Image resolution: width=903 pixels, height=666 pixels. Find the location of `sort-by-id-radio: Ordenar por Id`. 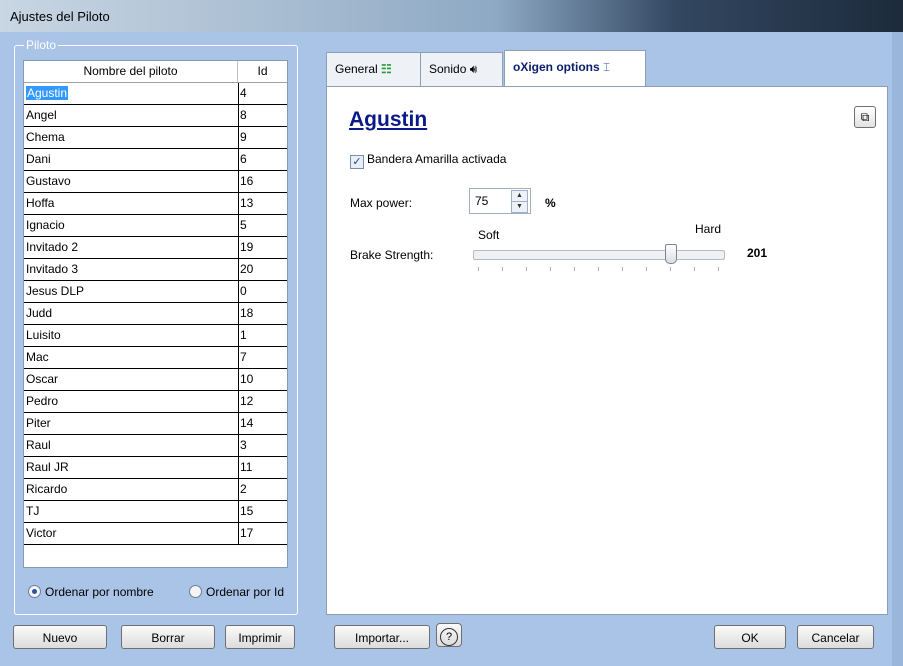

sort-by-id-radio: Ordenar por Id is located at coordinates (236, 592).